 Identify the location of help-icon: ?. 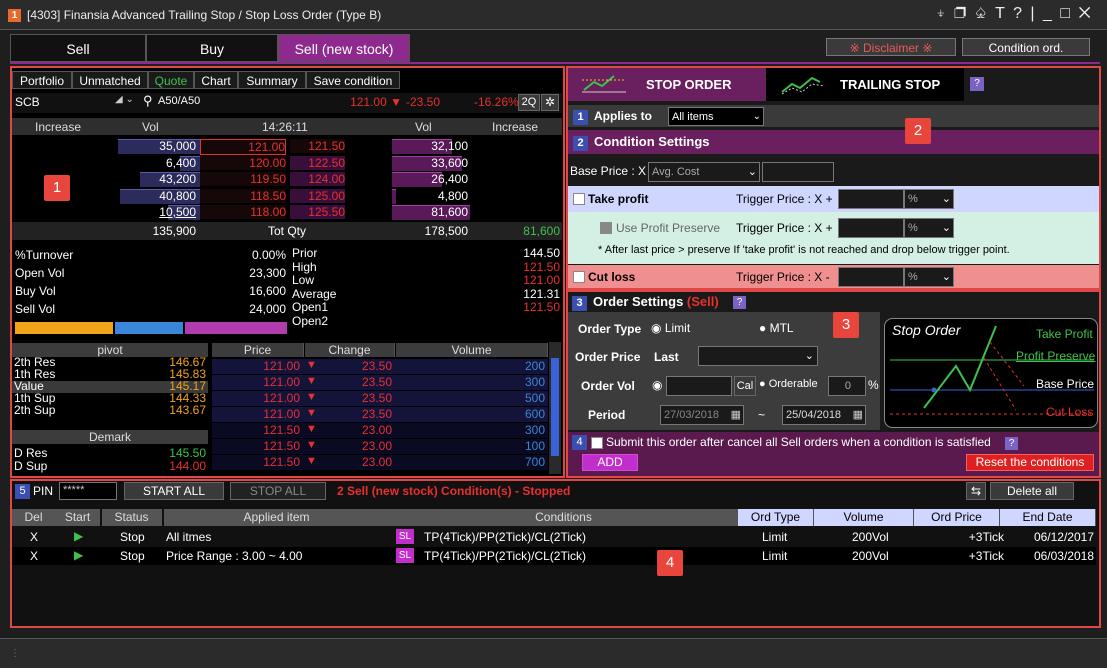
(977, 84).